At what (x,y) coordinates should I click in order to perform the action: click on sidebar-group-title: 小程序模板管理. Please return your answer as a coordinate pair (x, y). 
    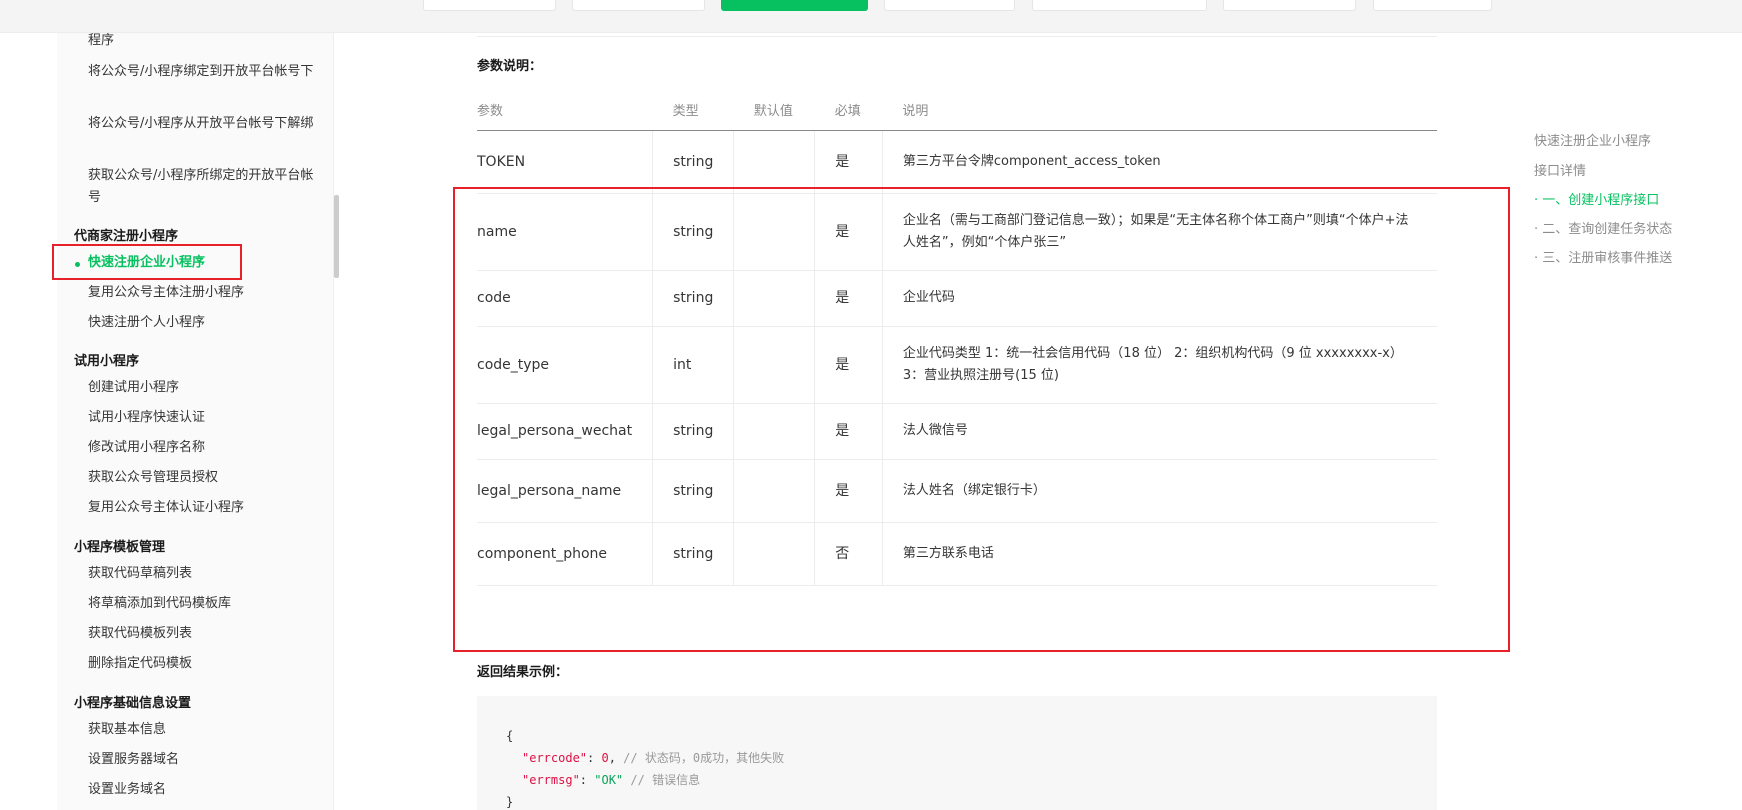
    Looking at the image, I should click on (120, 547).